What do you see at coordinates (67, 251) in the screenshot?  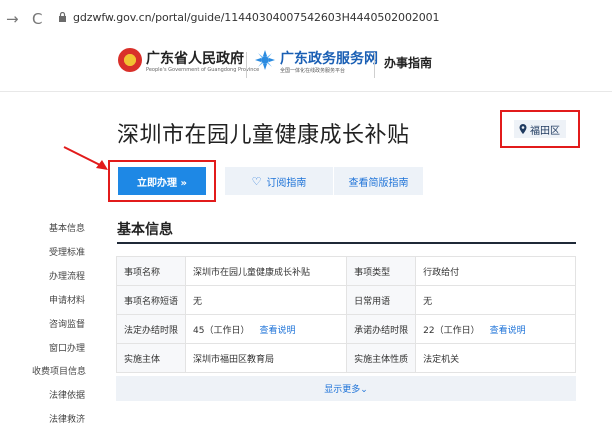 I see `sidebar-item-acceptance: 受理标准` at bounding box center [67, 251].